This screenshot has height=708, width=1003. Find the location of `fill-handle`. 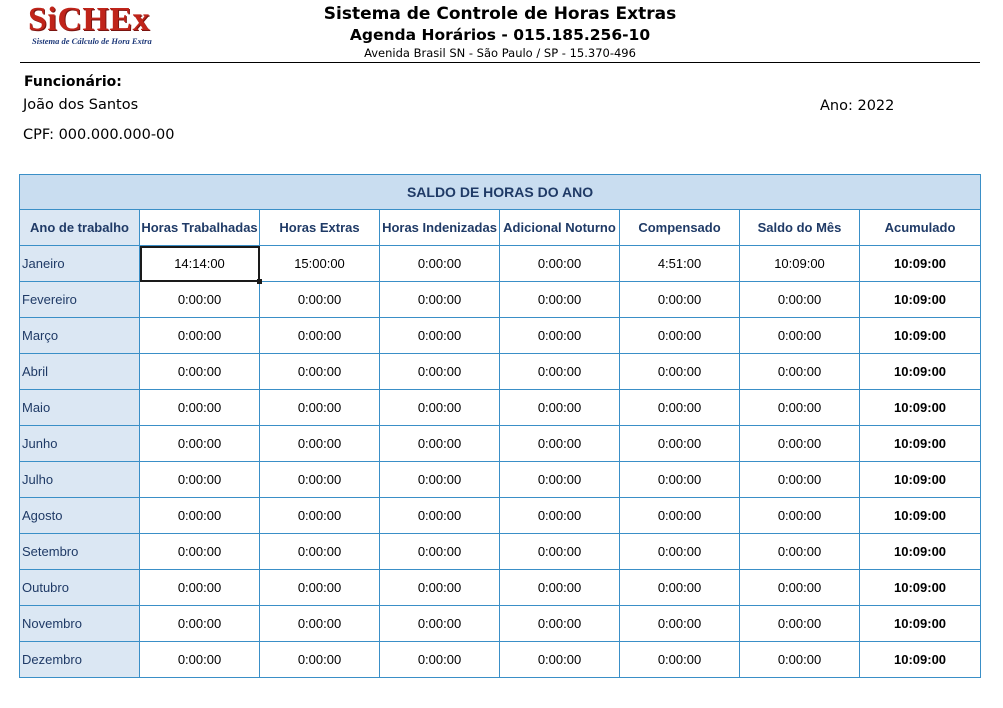

fill-handle is located at coordinates (259, 281).